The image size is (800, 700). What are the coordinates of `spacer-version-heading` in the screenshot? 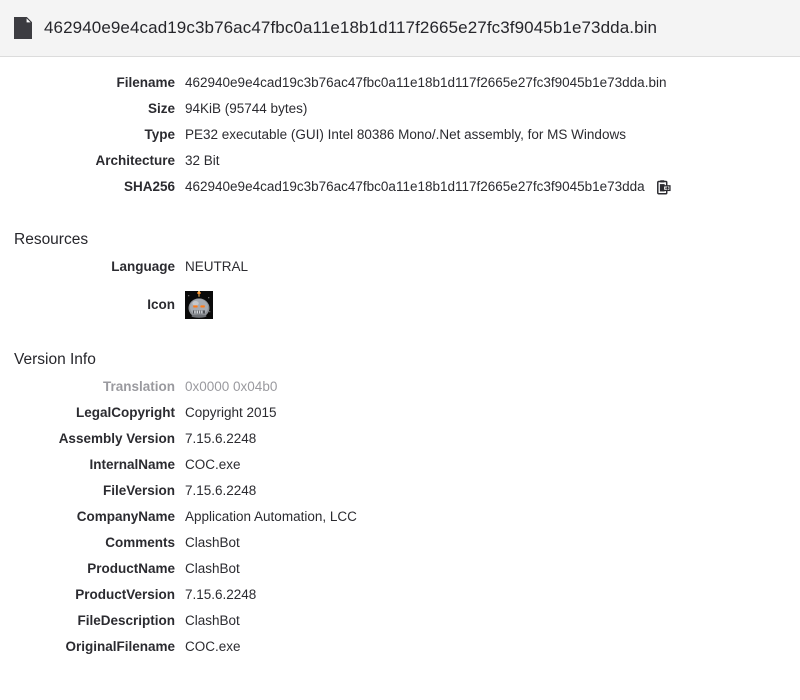 It's located at (400, 374).